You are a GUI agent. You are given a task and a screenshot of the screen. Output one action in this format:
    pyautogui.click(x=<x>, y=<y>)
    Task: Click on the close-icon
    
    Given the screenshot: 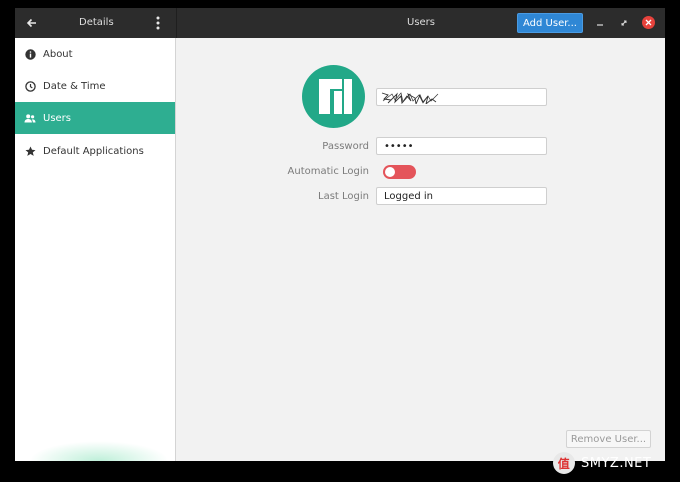 What is the action you would take?
    pyautogui.click(x=648, y=22)
    